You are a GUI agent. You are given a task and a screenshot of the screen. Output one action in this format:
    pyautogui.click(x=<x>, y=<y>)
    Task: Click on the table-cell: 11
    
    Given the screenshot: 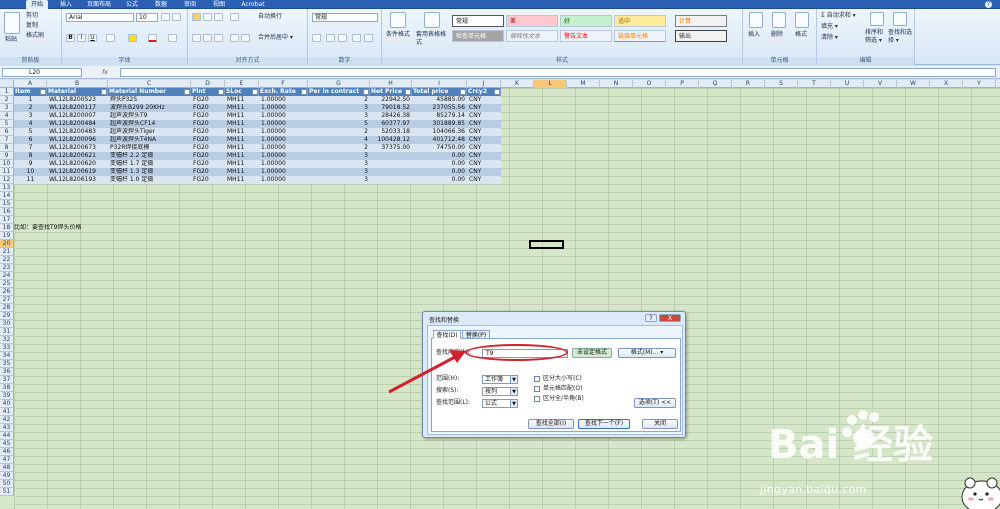 What is the action you would take?
    pyautogui.click(x=30, y=180)
    